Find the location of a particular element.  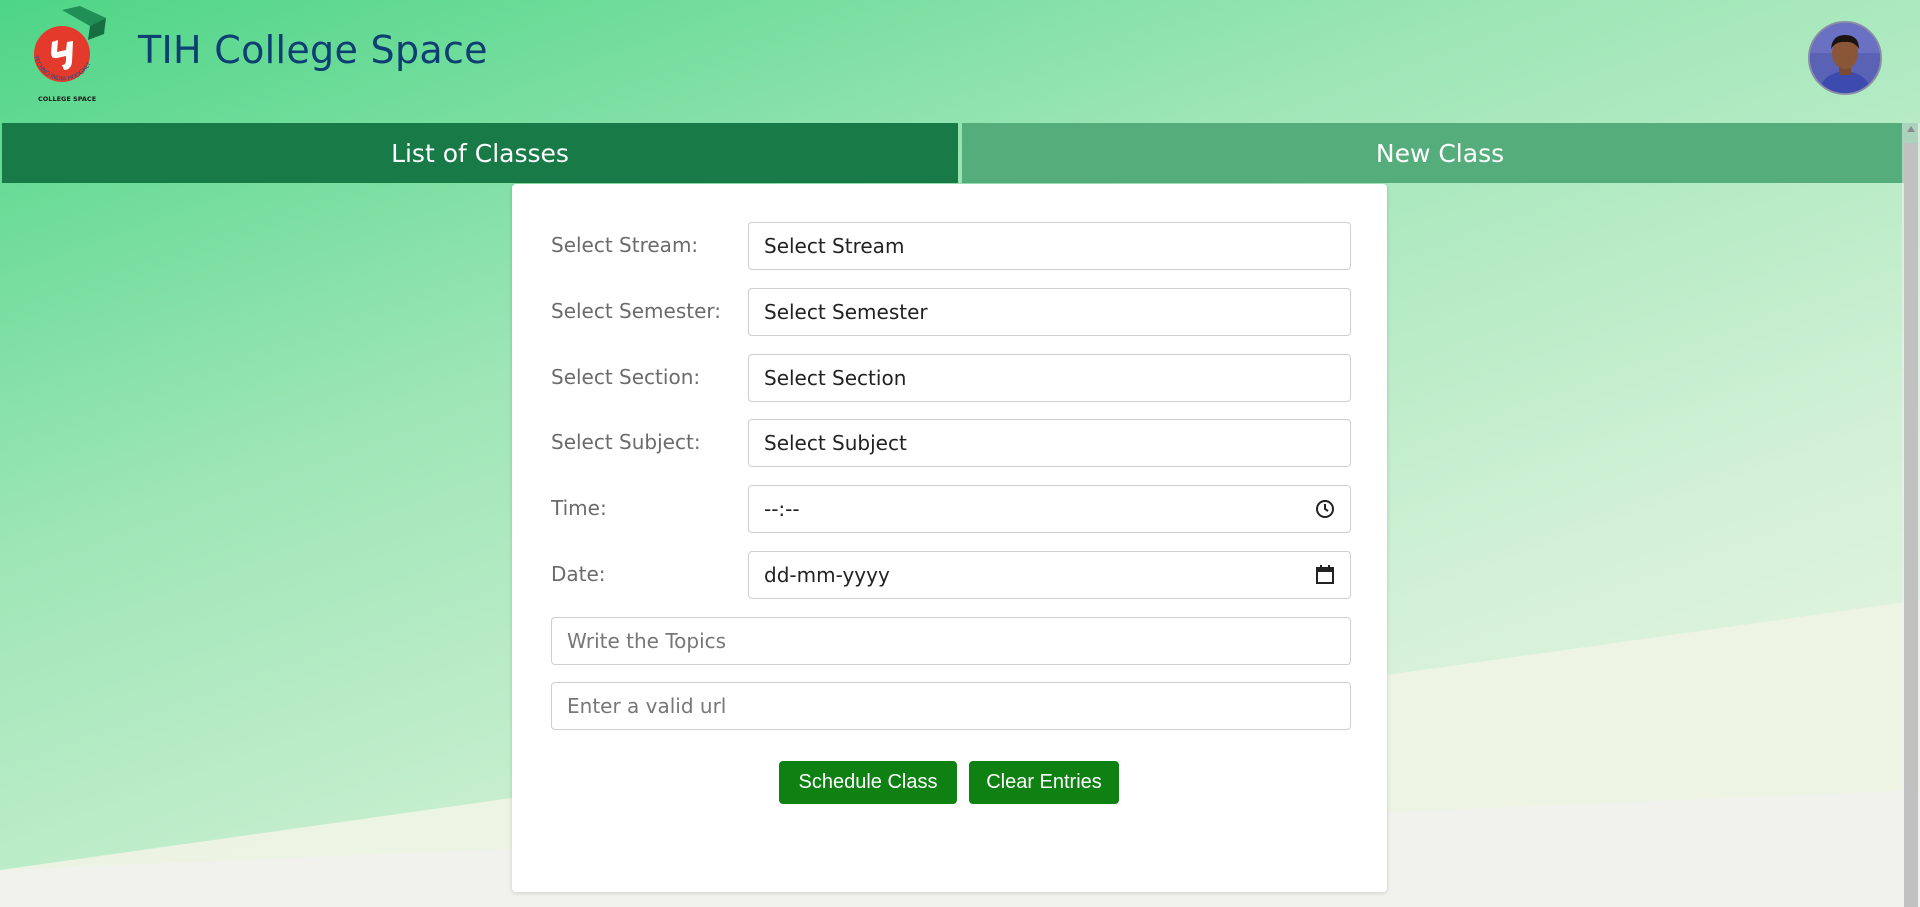

topics-placeholder: Write the Topics is located at coordinates (647, 641).